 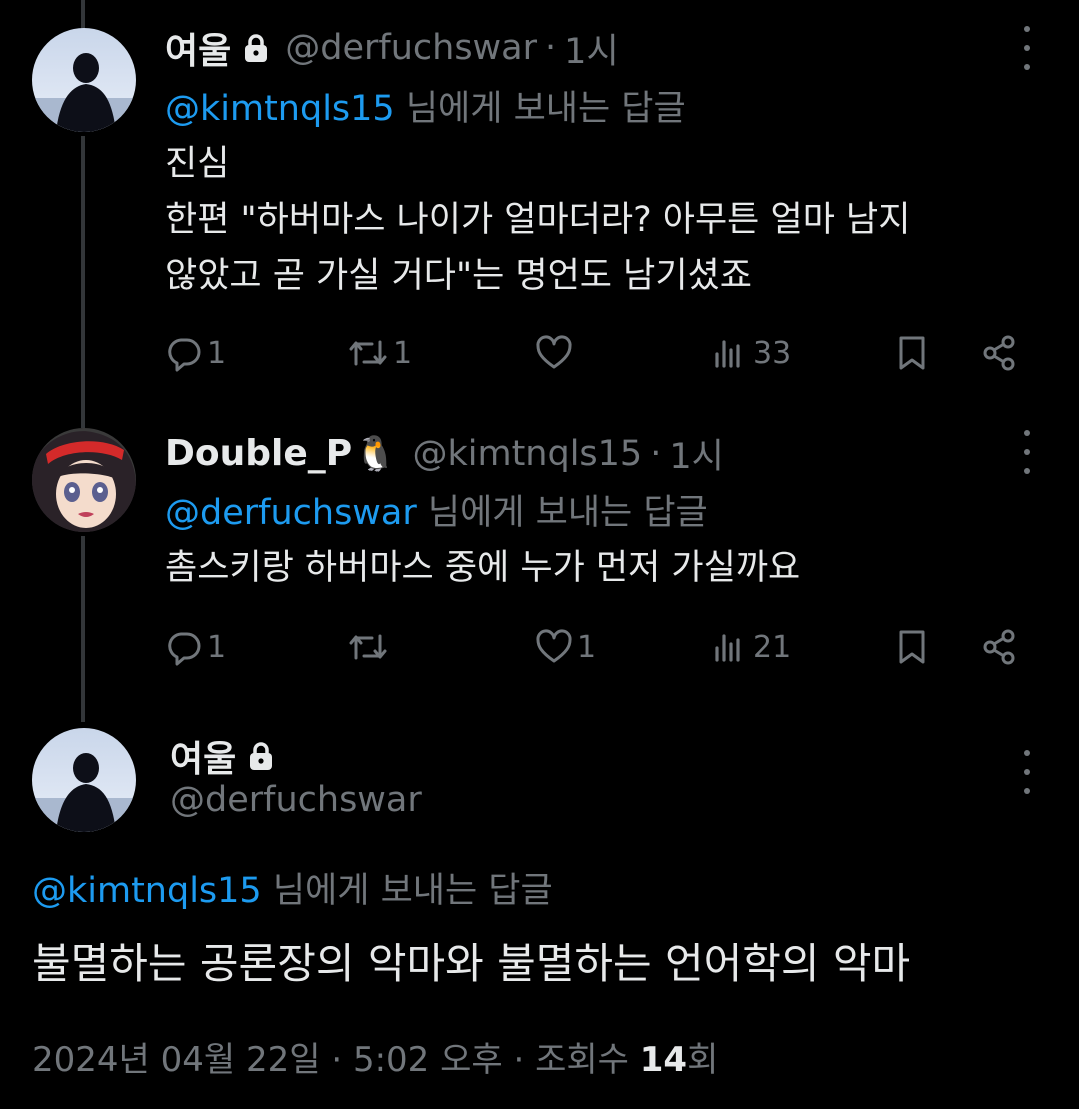 I want to click on views-count: 14, so click(x=663, y=1060).